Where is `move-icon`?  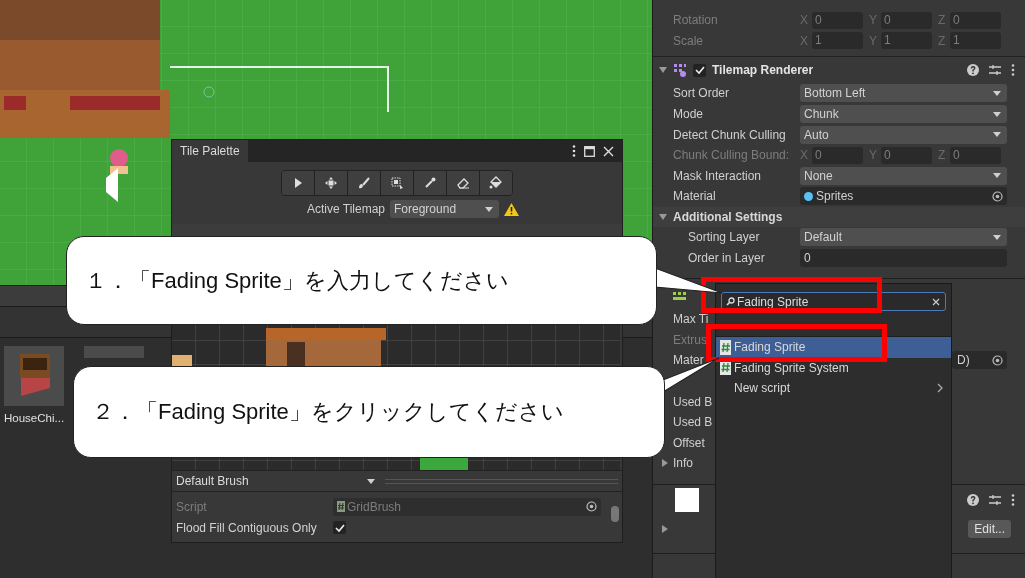 move-icon is located at coordinates (331, 183).